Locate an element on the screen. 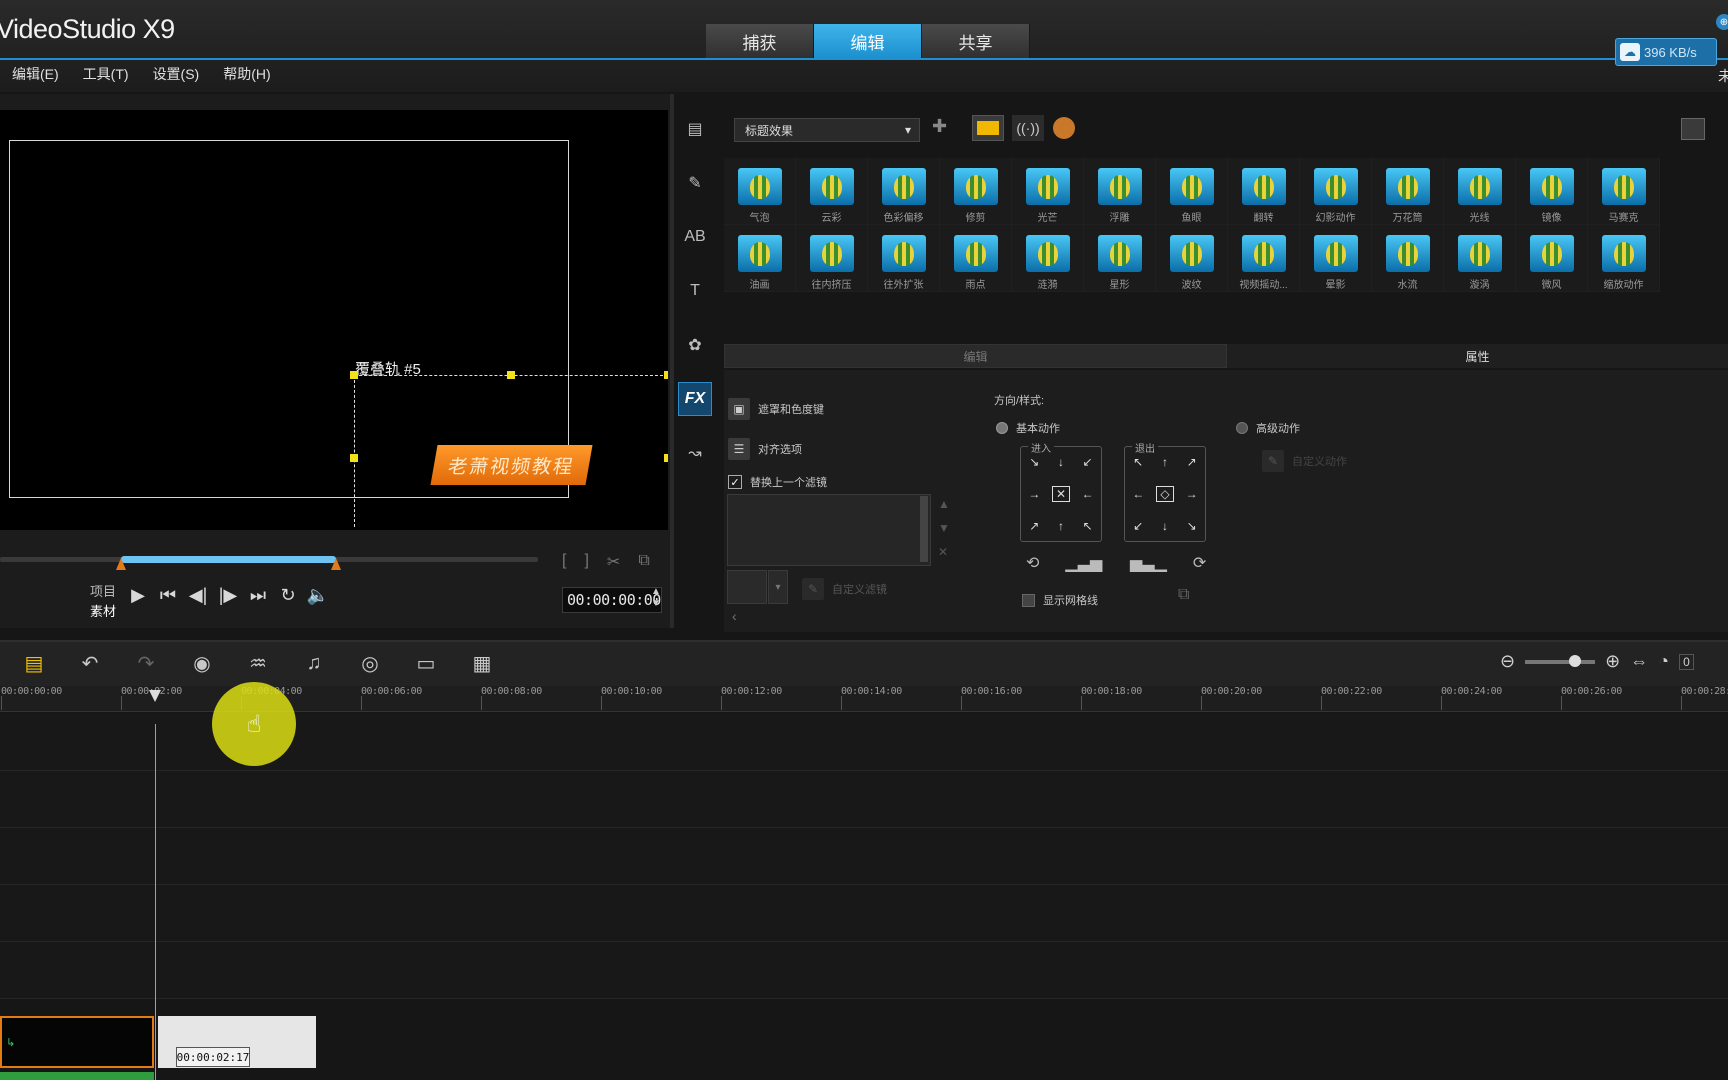 This screenshot has height=1080, width=1728. custom-filter-row: ✎ 自定义滤镜 is located at coordinates (844, 589).